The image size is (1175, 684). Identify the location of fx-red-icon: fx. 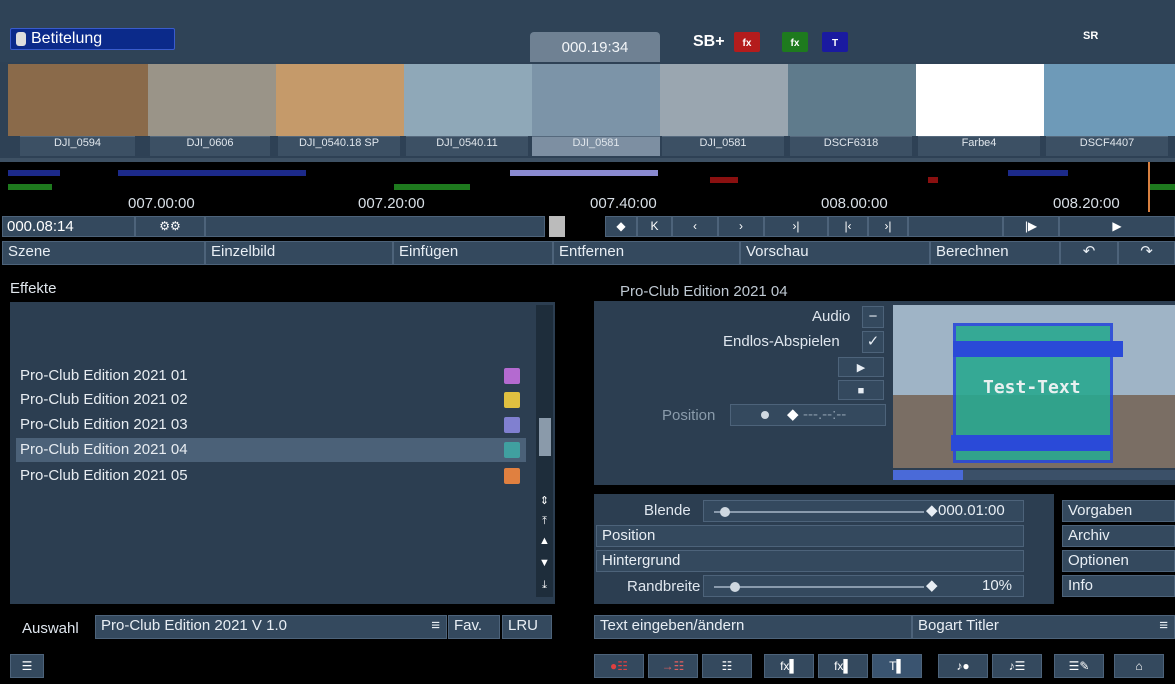
(747, 42).